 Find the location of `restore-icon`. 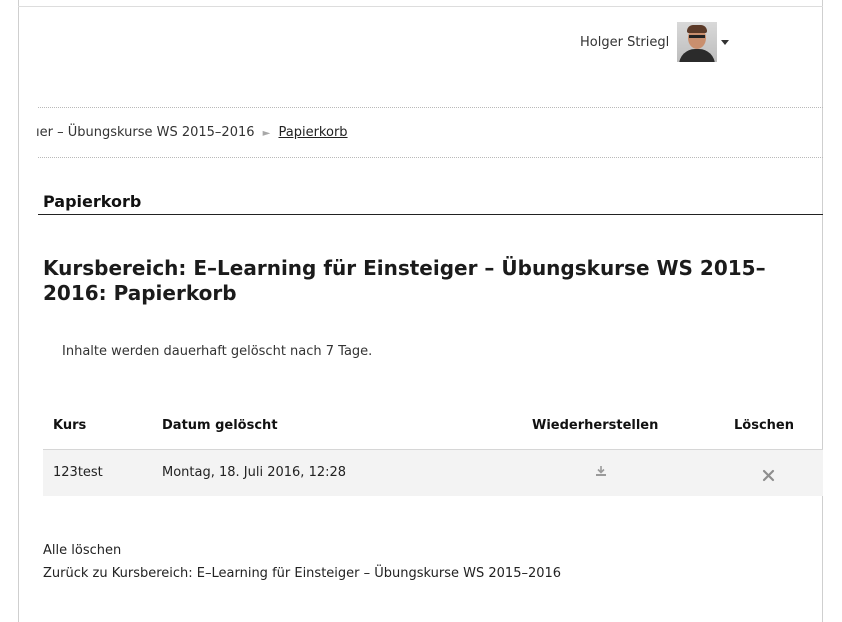

restore-icon is located at coordinates (601, 472).